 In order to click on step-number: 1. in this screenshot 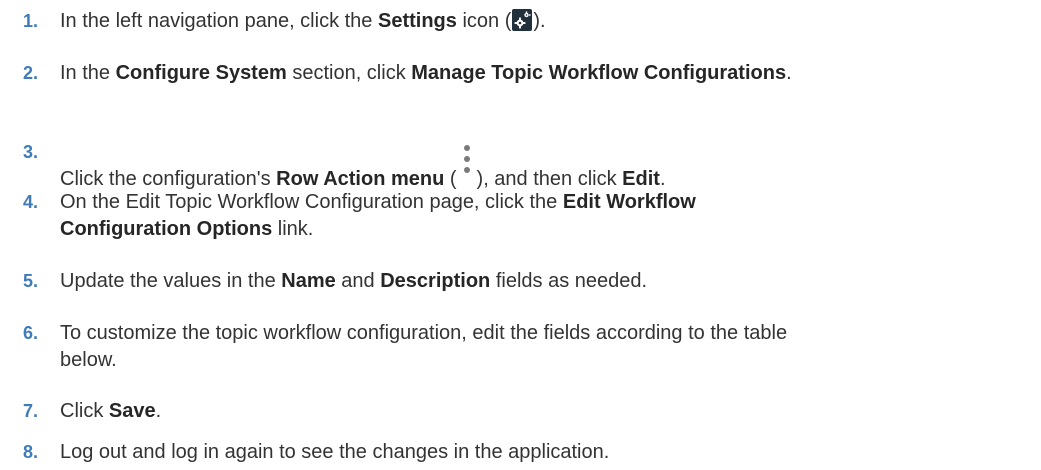, I will do `click(31, 21)`.